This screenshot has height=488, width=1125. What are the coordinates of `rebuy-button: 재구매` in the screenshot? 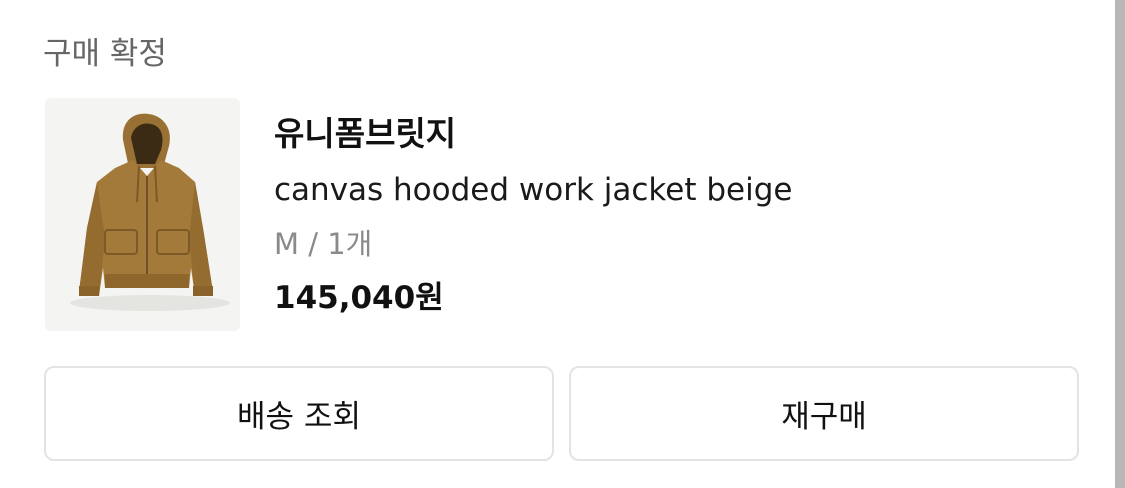 It's located at (824, 413).